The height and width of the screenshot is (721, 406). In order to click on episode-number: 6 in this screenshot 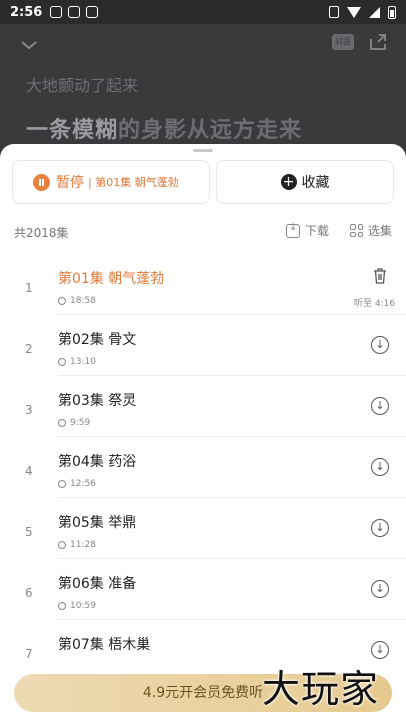, I will do `click(29, 593)`.